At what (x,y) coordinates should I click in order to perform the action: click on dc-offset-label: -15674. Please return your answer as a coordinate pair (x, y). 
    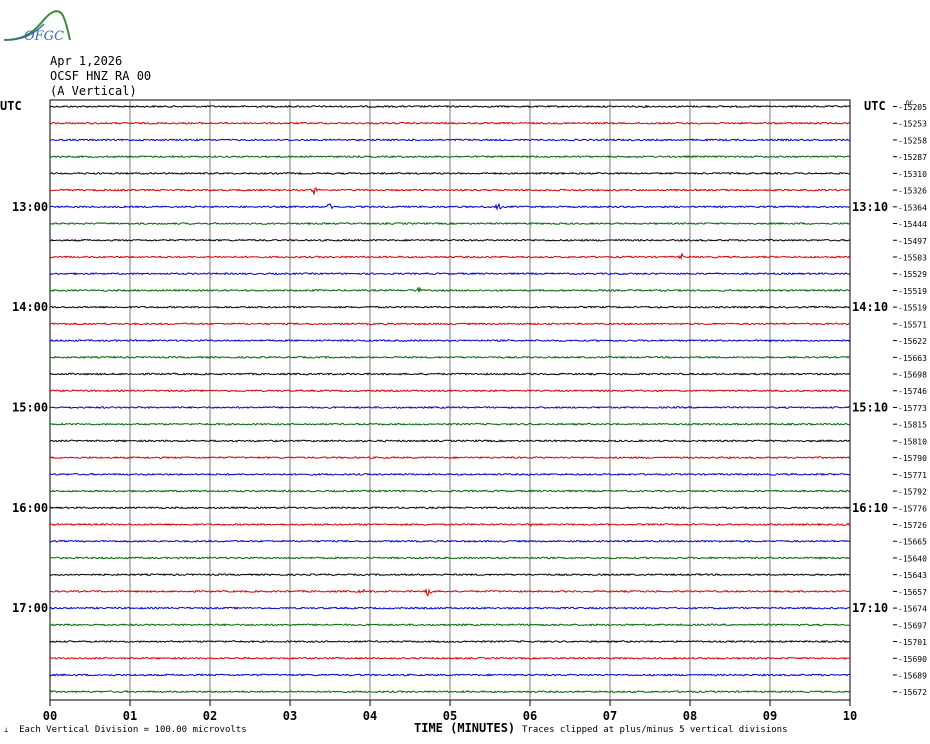
    Looking at the image, I should click on (912, 609).